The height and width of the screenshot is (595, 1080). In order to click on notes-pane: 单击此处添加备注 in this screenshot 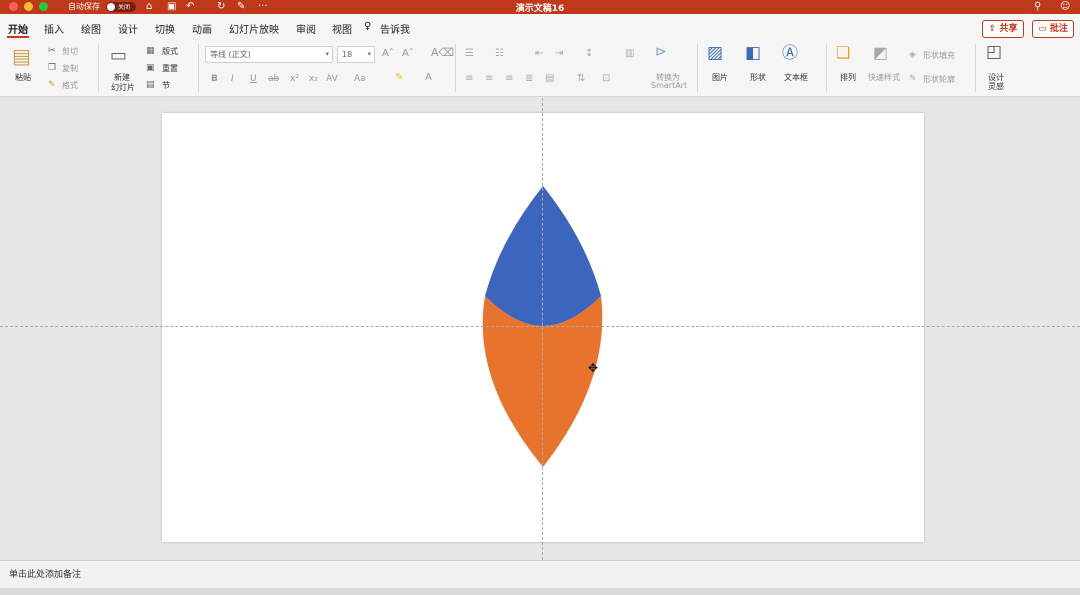, I will do `click(540, 574)`.